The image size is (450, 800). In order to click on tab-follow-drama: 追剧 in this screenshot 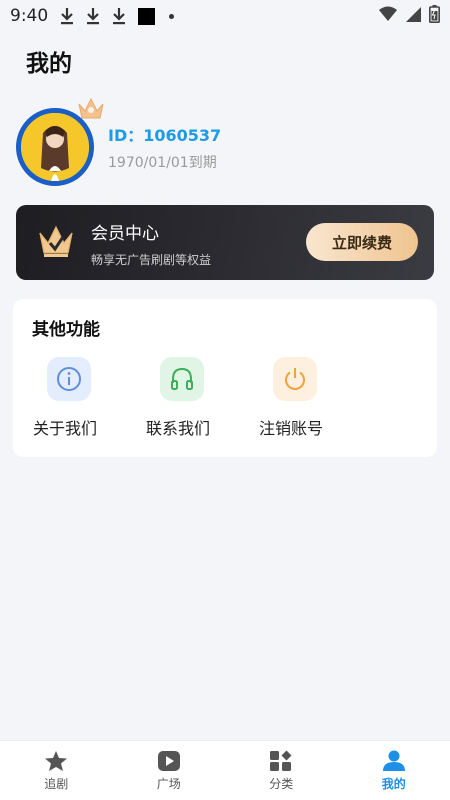, I will do `click(56, 770)`.